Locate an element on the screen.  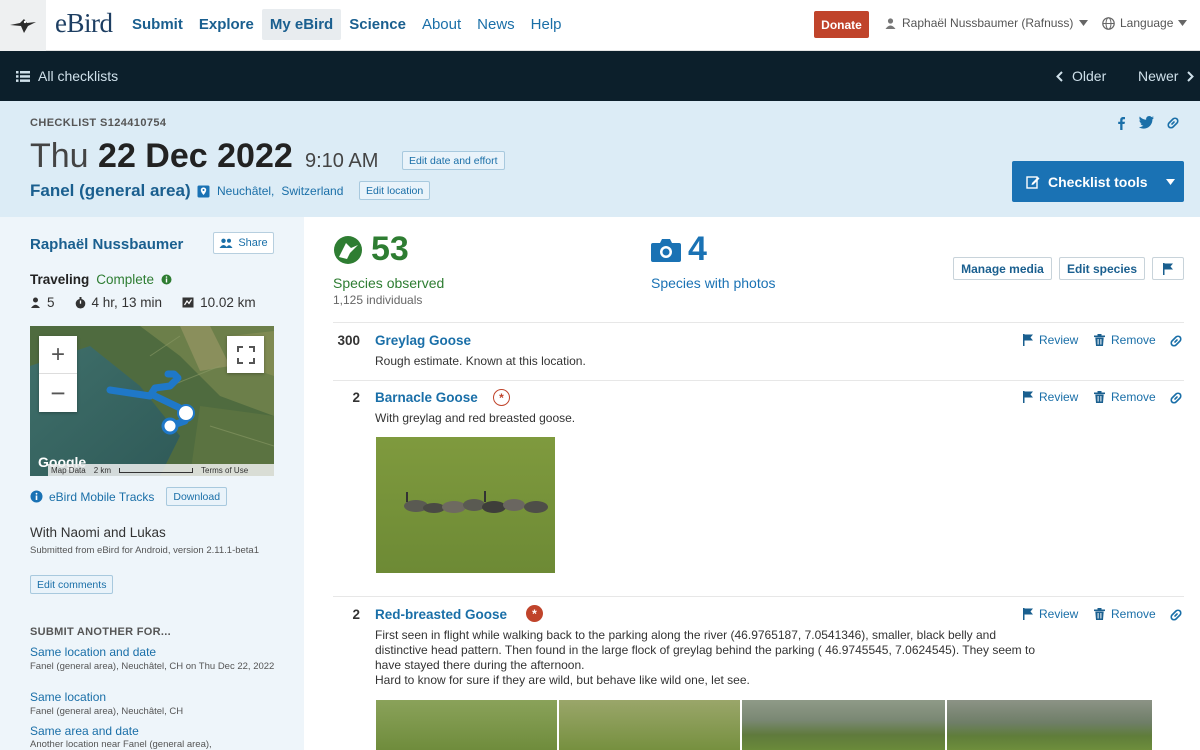
checklist-date: Thu 22 Dec 2022 is located at coordinates (161, 156).